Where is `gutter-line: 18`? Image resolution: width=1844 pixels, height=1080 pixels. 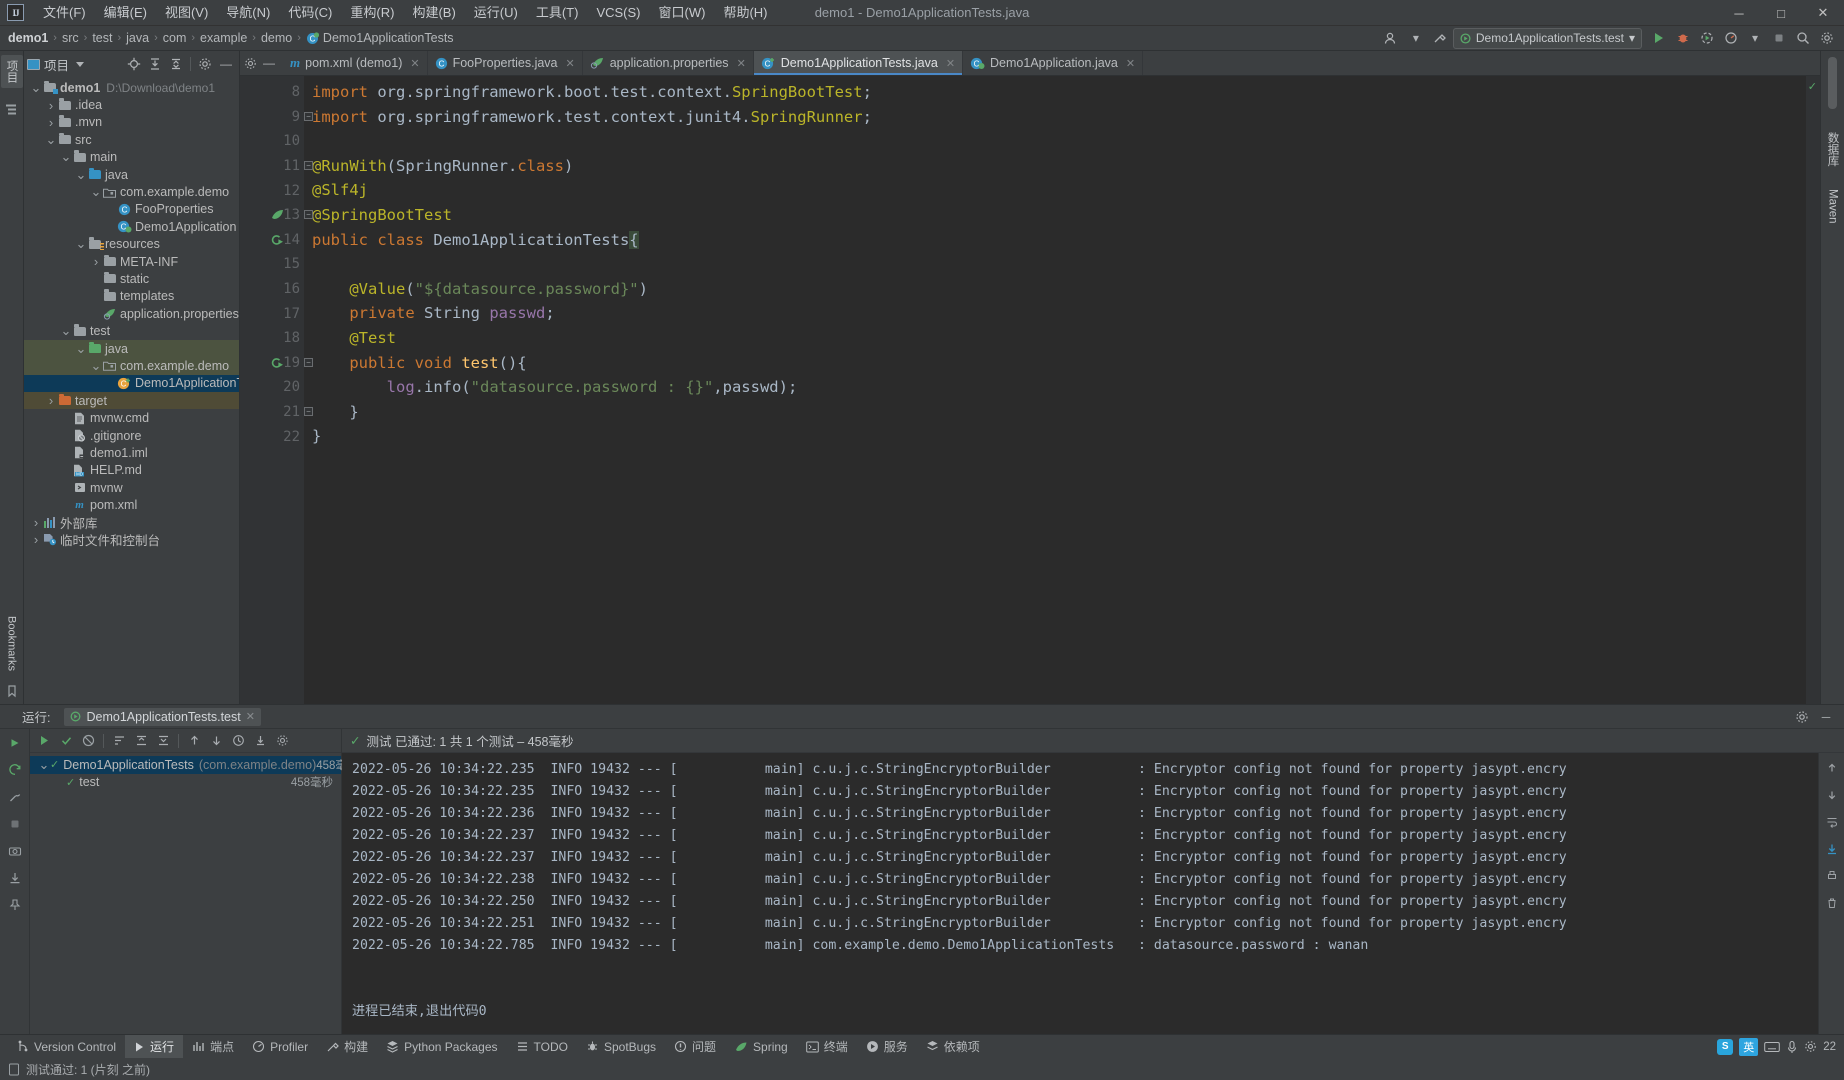
gutter-line: 18 is located at coordinates (272, 338).